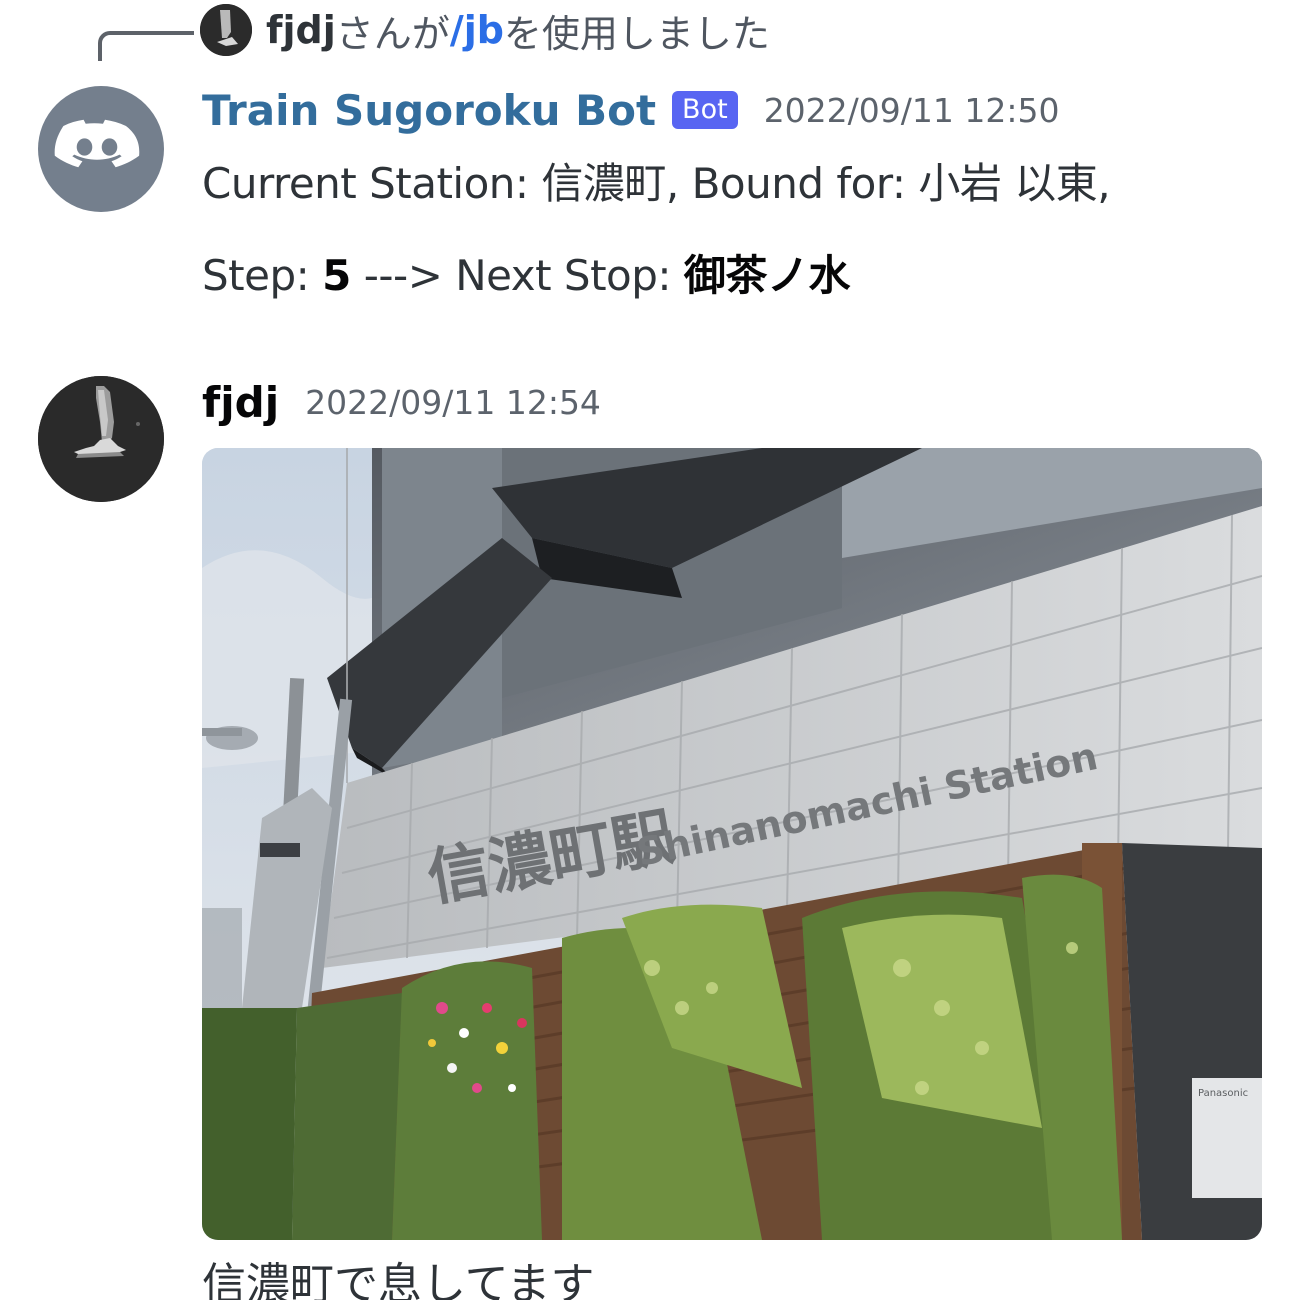  What do you see at coordinates (336, 275) in the screenshot?
I see `step-value: 5` at bounding box center [336, 275].